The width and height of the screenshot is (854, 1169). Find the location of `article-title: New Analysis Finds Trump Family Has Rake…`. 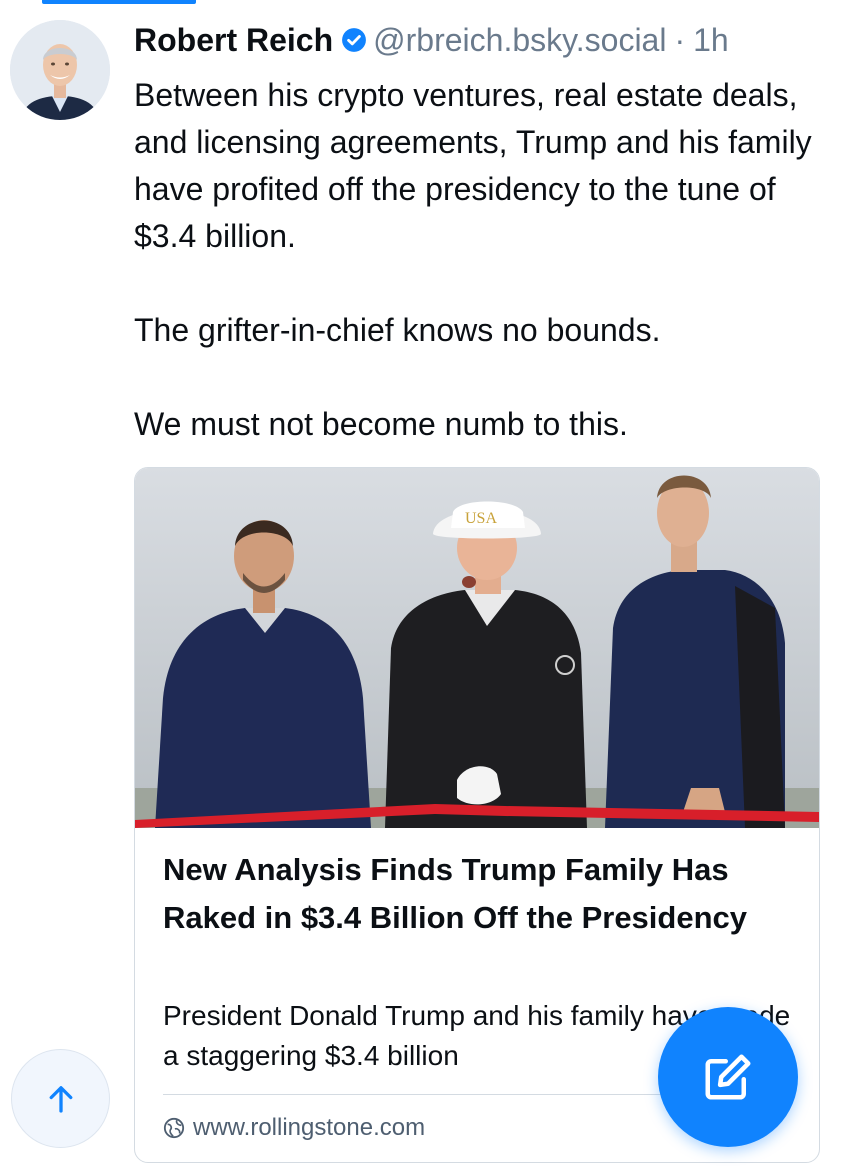

article-title: New Analysis Finds Trump Family Has Rake… is located at coordinates (463, 894).